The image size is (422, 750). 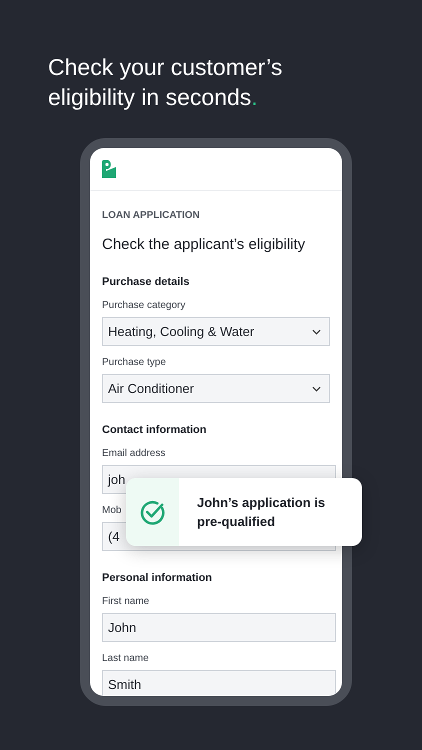 I want to click on section-label: LOAN APPLICATION, so click(x=151, y=216).